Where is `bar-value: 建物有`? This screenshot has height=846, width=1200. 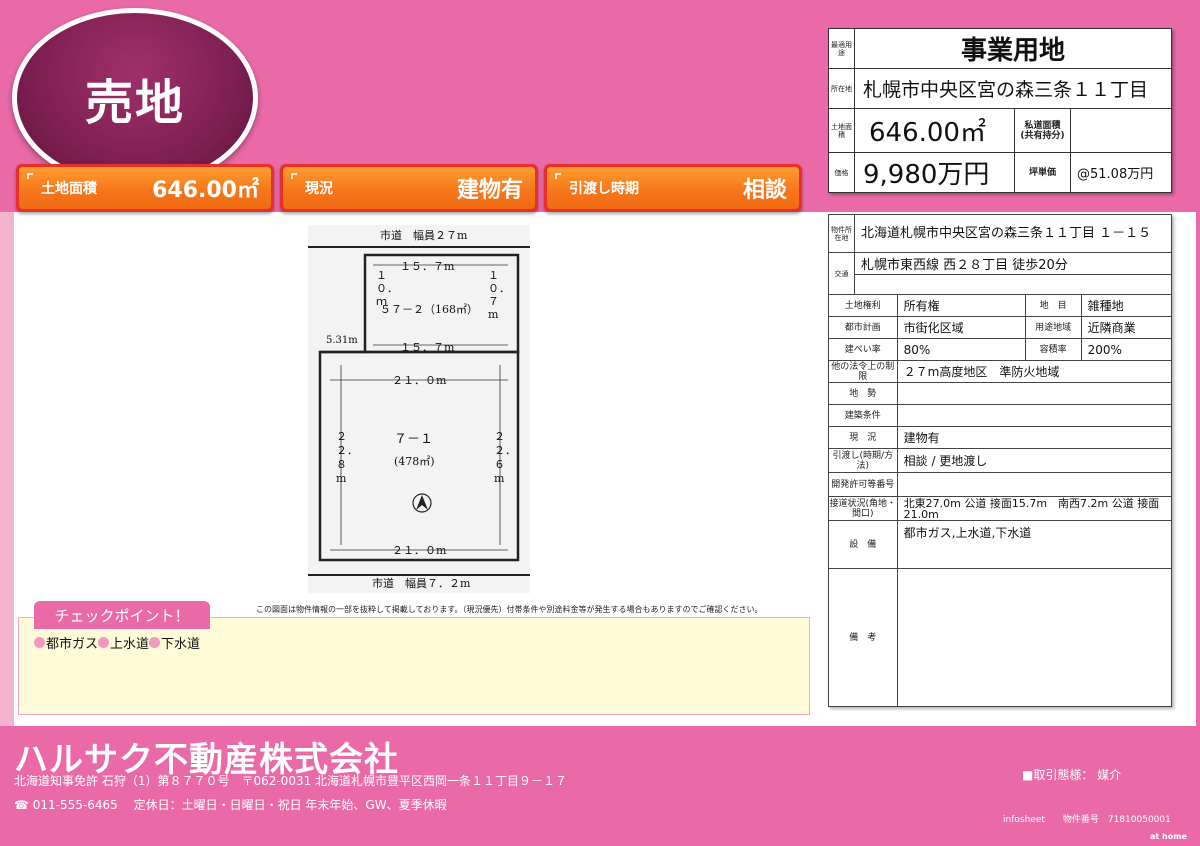
bar-value: 建物有 is located at coordinates (489, 190).